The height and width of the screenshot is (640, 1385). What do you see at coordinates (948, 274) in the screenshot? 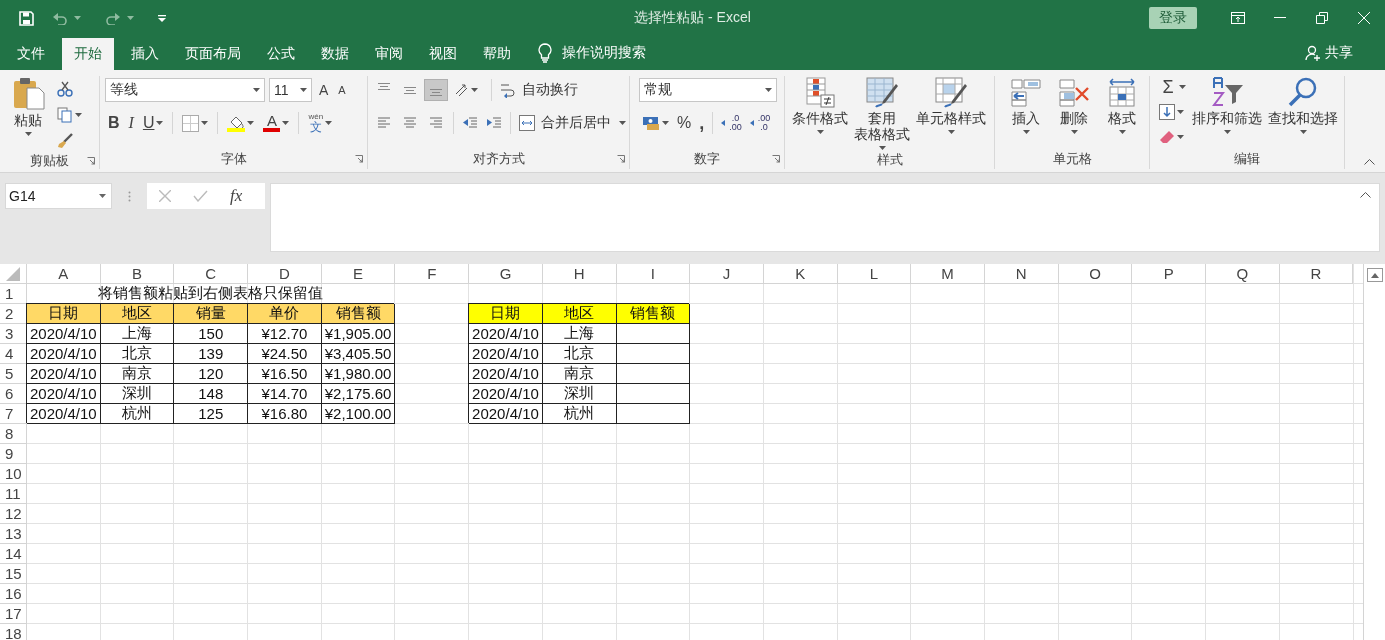
I see `column-header: M` at bounding box center [948, 274].